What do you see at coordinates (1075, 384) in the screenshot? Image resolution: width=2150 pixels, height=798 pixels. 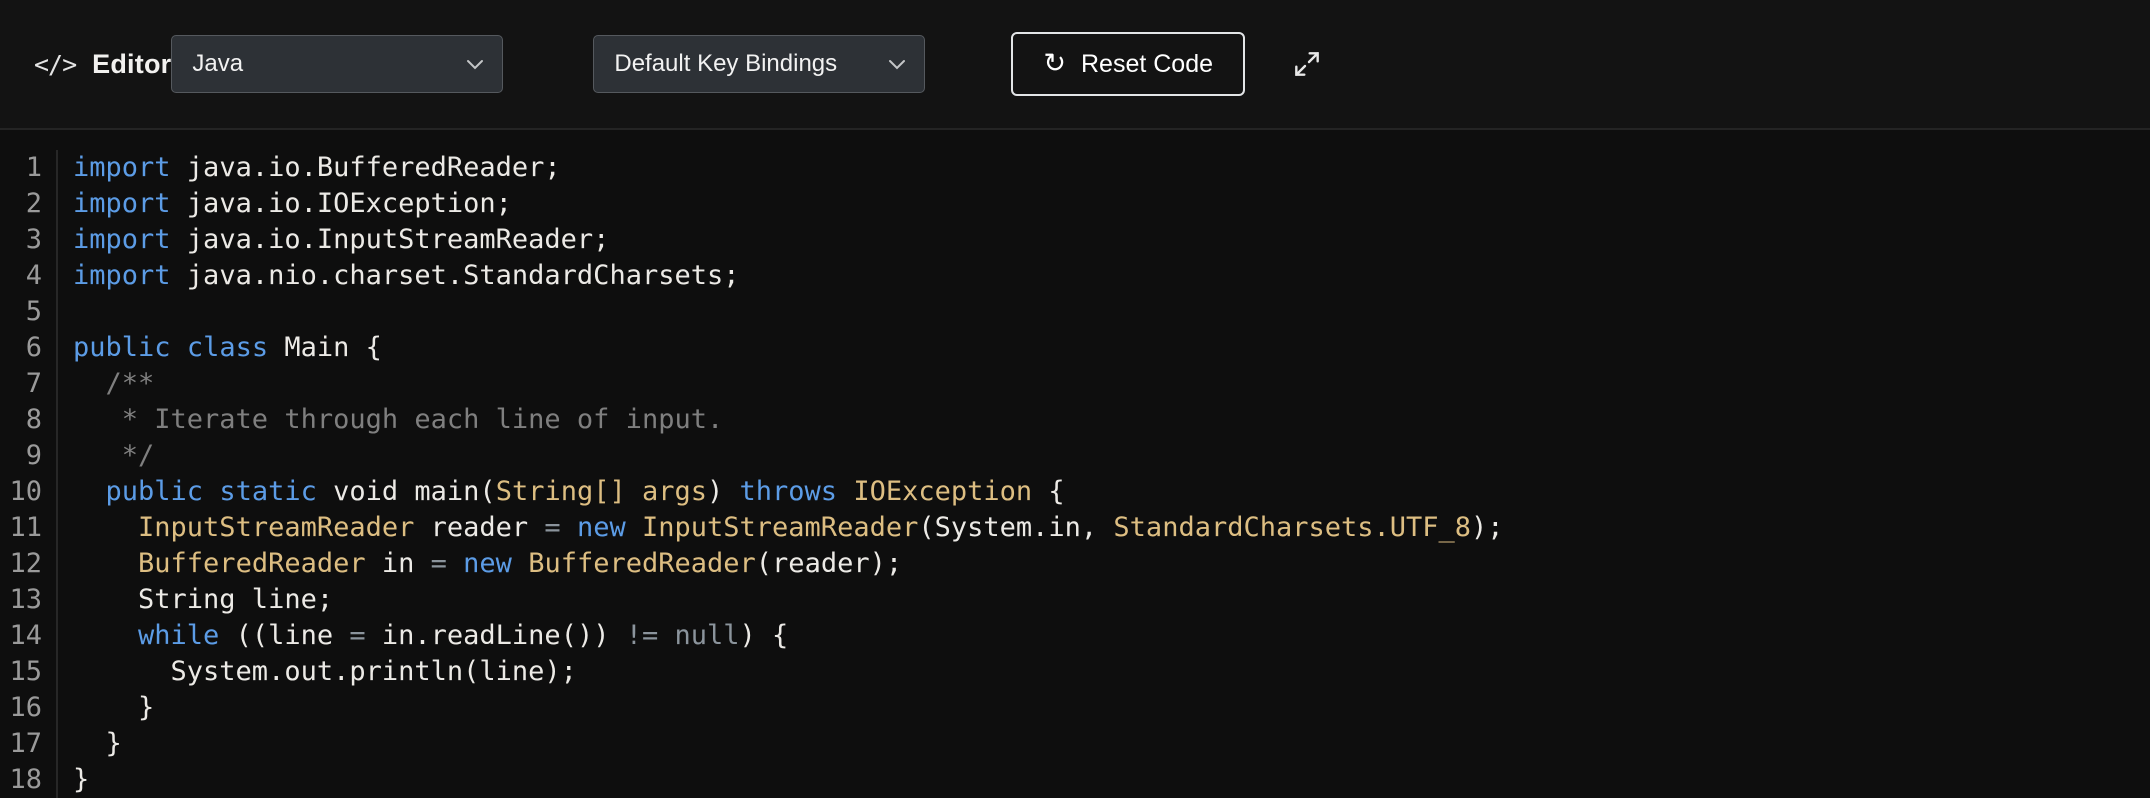 I see `code-line: 7 /**` at bounding box center [1075, 384].